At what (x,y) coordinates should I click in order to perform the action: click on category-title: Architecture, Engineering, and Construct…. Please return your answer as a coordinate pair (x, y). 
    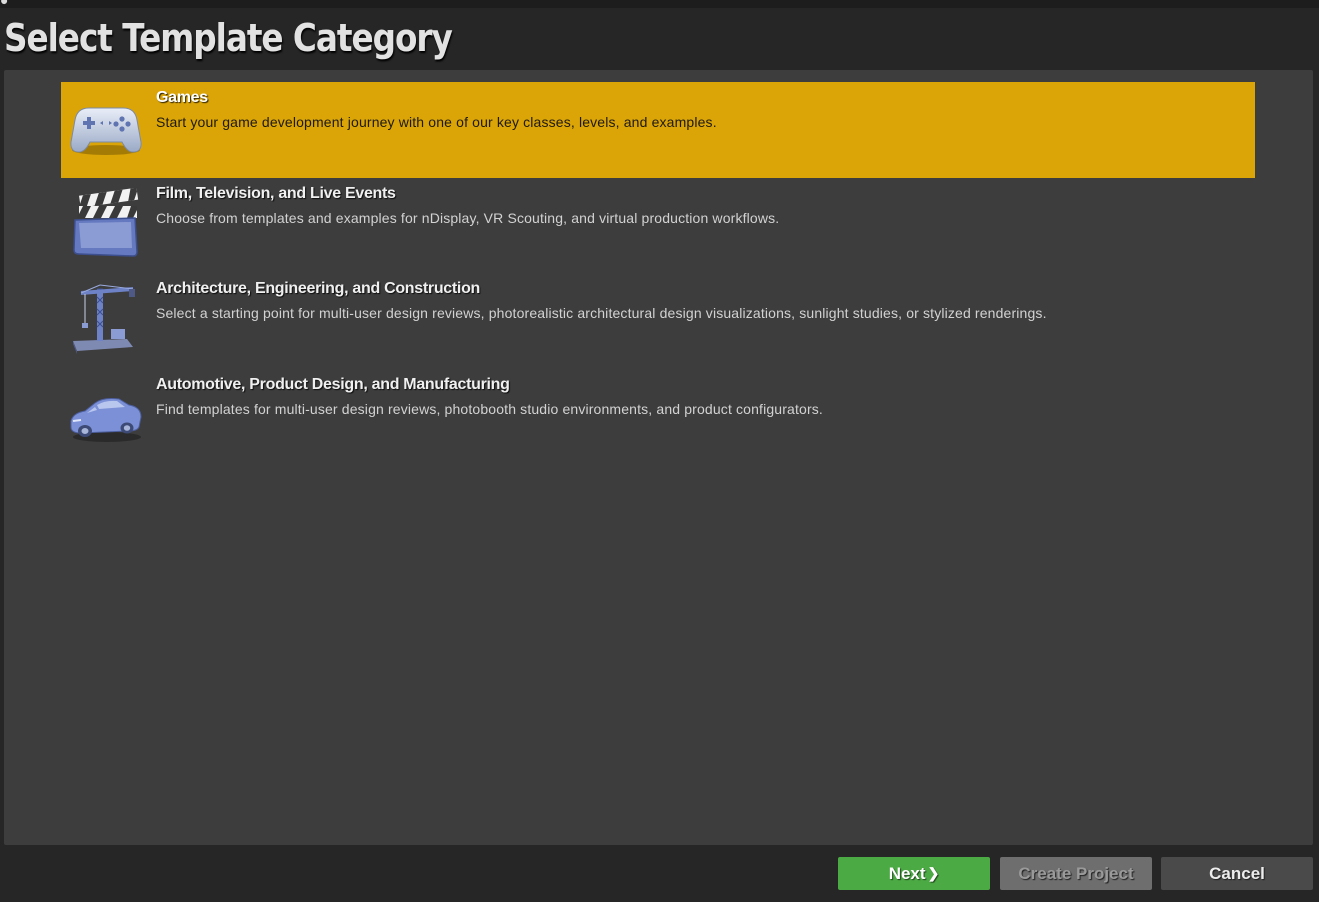
    Looking at the image, I should click on (318, 288).